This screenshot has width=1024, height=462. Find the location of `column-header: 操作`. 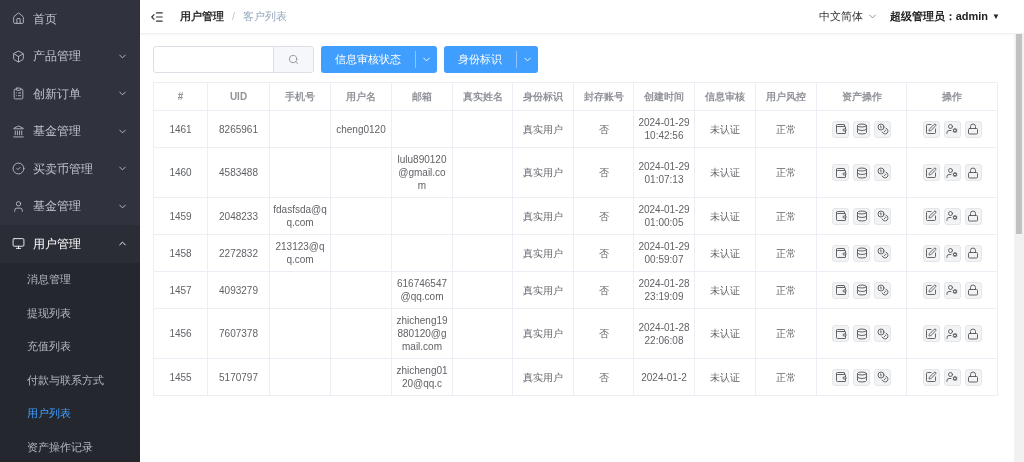

column-header: 操作 is located at coordinates (952, 96).